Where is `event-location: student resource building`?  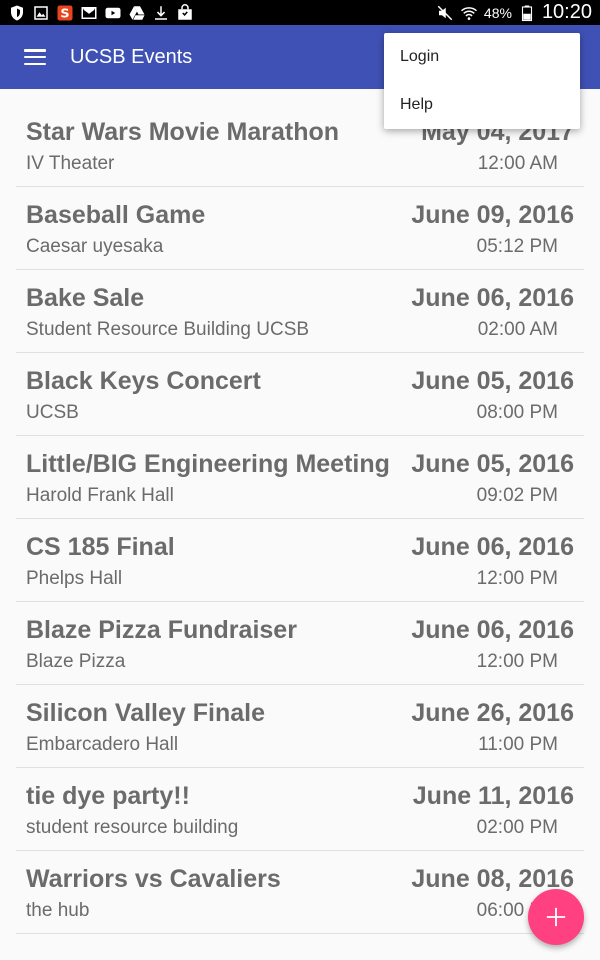
event-location: student resource building is located at coordinates (132, 827).